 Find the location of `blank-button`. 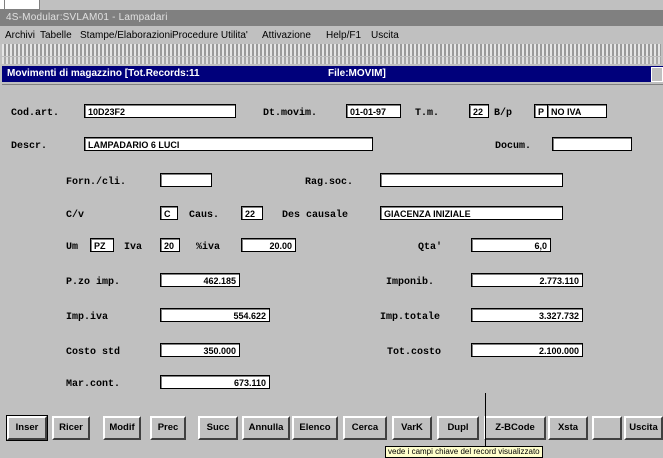

blank-button is located at coordinates (607, 428).